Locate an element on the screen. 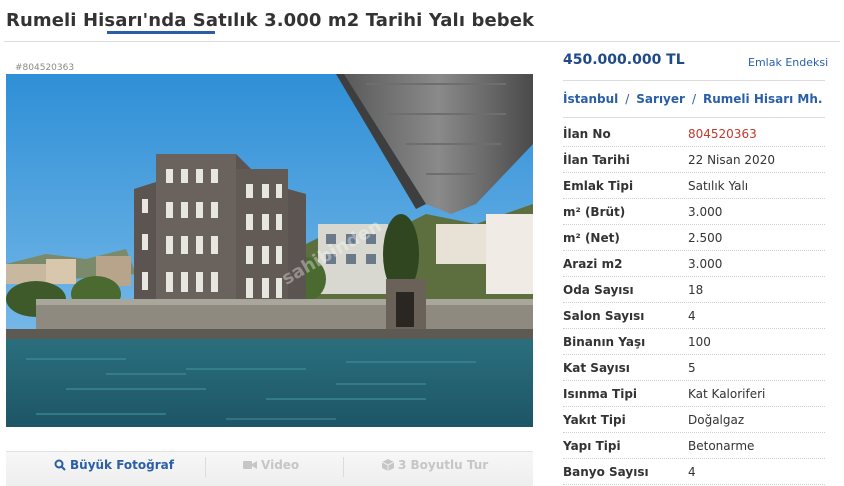  detail-value: Doğalgaz is located at coordinates (716, 419).